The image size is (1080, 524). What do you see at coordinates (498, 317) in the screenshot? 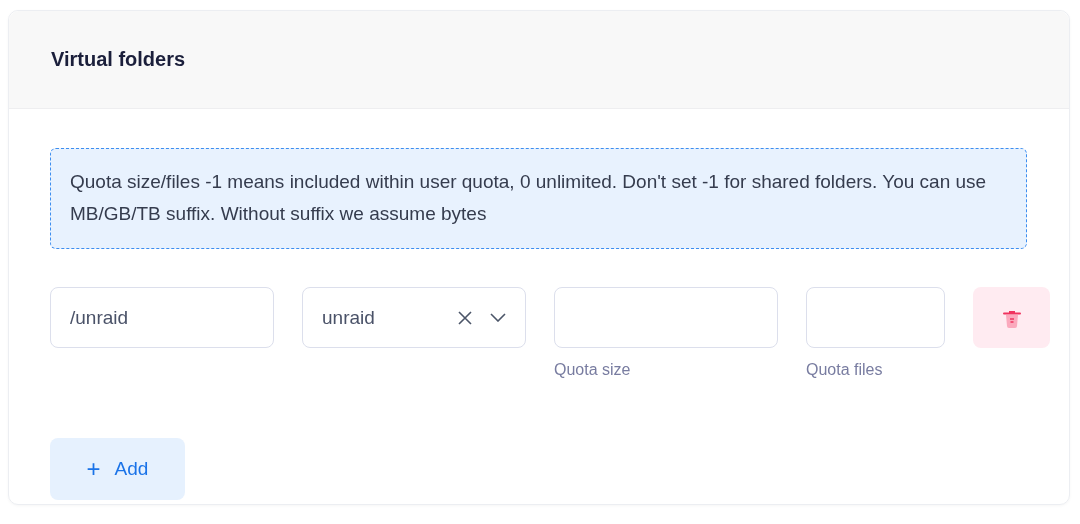
I see `chevron-down-icon` at bounding box center [498, 317].